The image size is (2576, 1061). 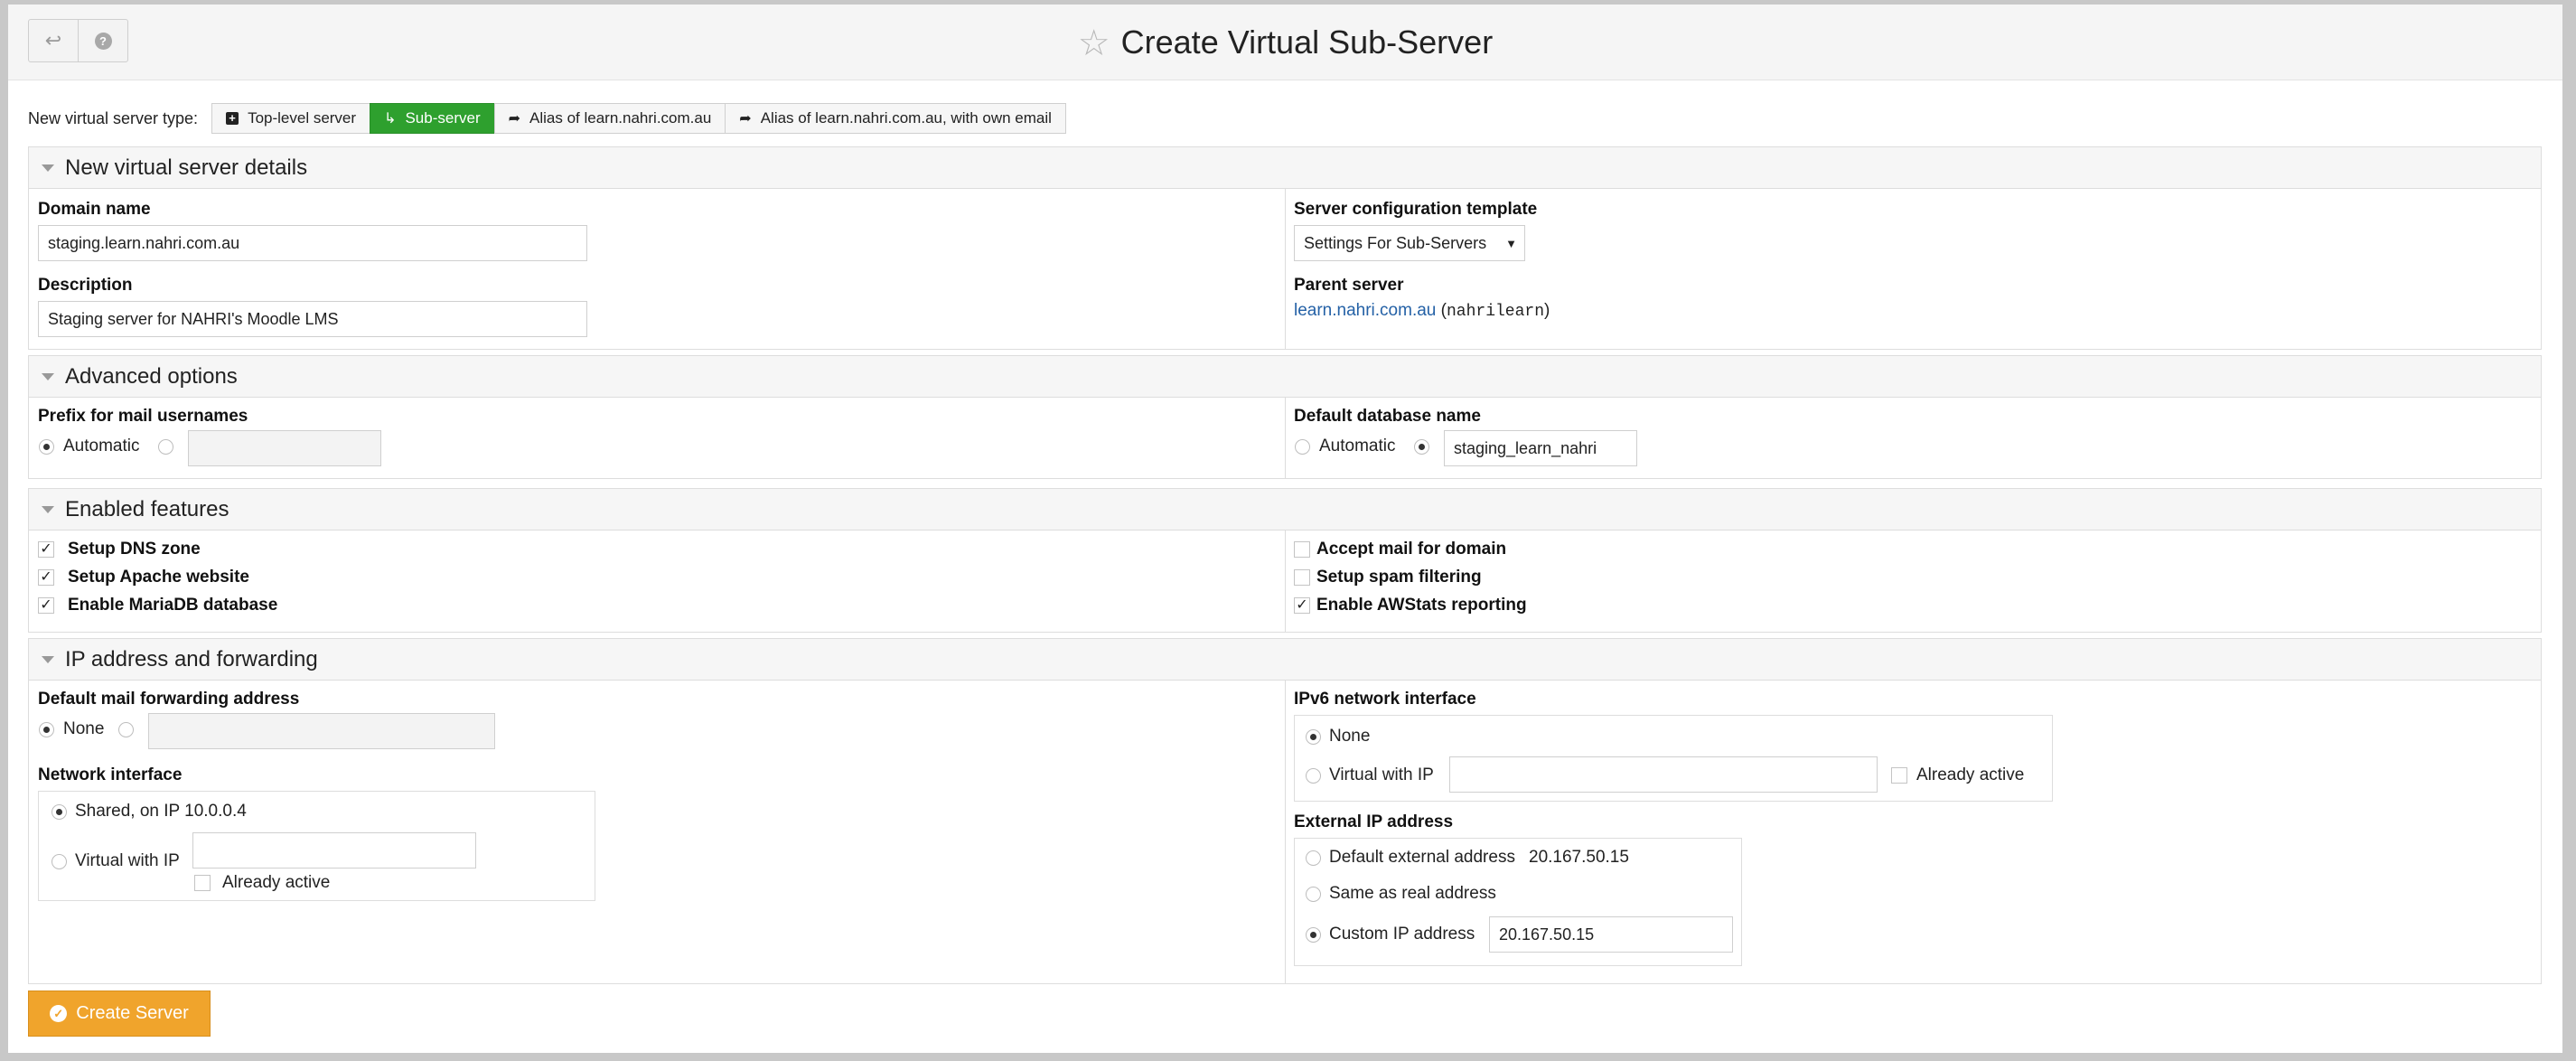 What do you see at coordinates (312, 319) in the screenshot?
I see `description-input: Staging server for NAHRI's Moodle LMS` at bounding box center [312, 319].